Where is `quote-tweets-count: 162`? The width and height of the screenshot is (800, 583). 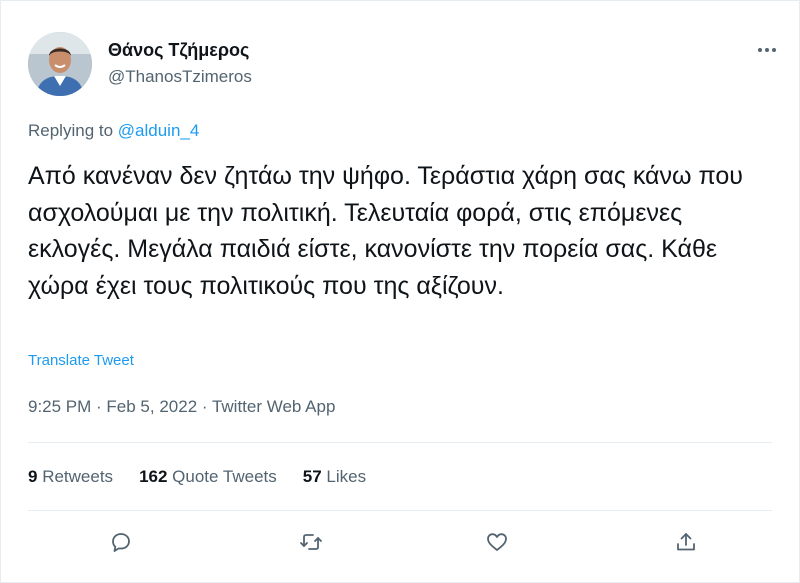
quote-tweets-count: 162 is located at coordinates (153, 476).